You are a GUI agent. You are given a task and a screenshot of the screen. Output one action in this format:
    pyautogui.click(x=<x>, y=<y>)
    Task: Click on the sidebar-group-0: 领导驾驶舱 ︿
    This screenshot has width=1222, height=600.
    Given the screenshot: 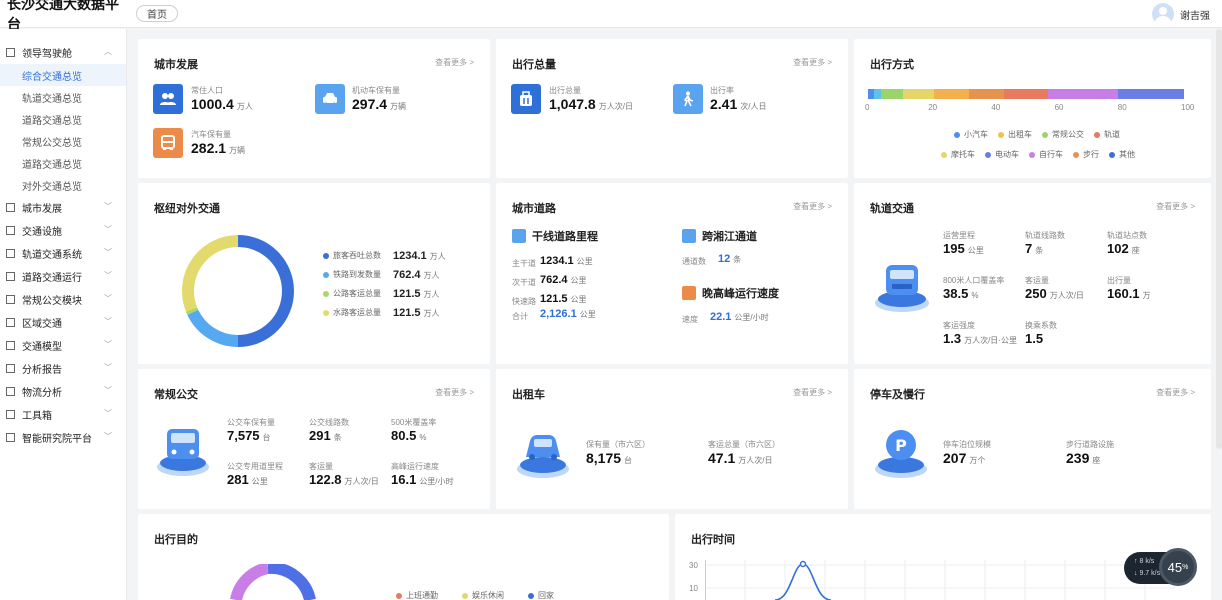 What is the action you would take?
    pyautogui.click(x=63, y=52)
    